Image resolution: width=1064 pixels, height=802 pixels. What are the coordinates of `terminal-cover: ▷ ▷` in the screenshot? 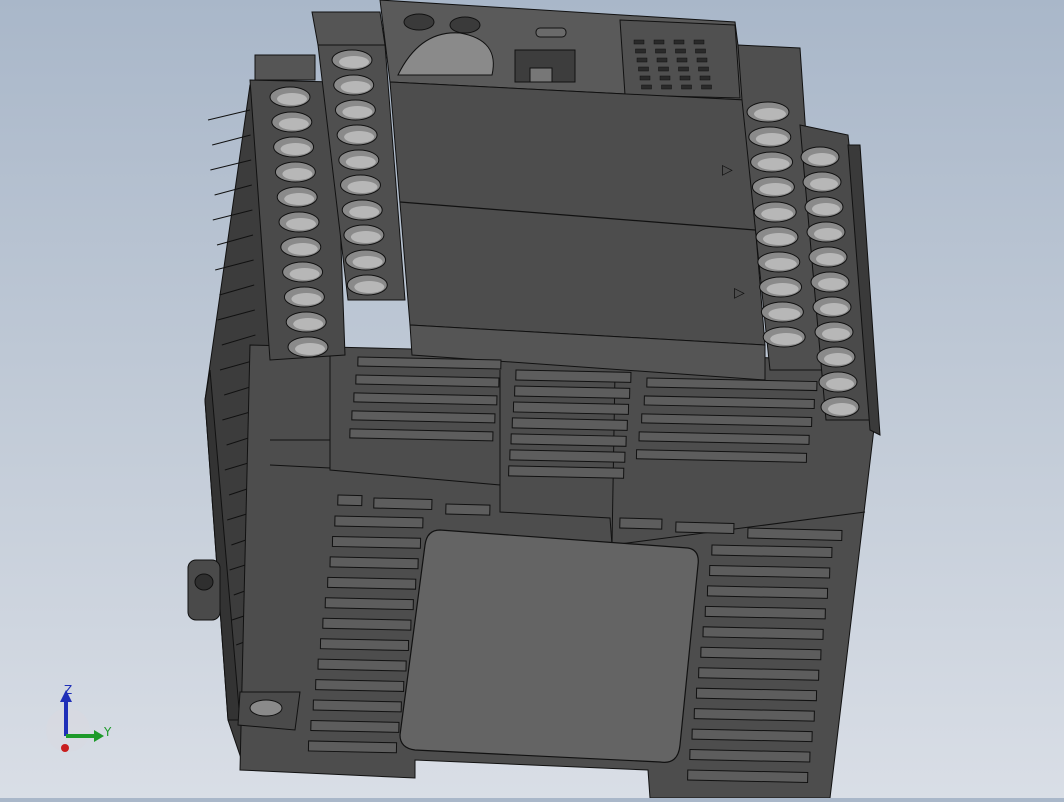 It's located at (577, 231).